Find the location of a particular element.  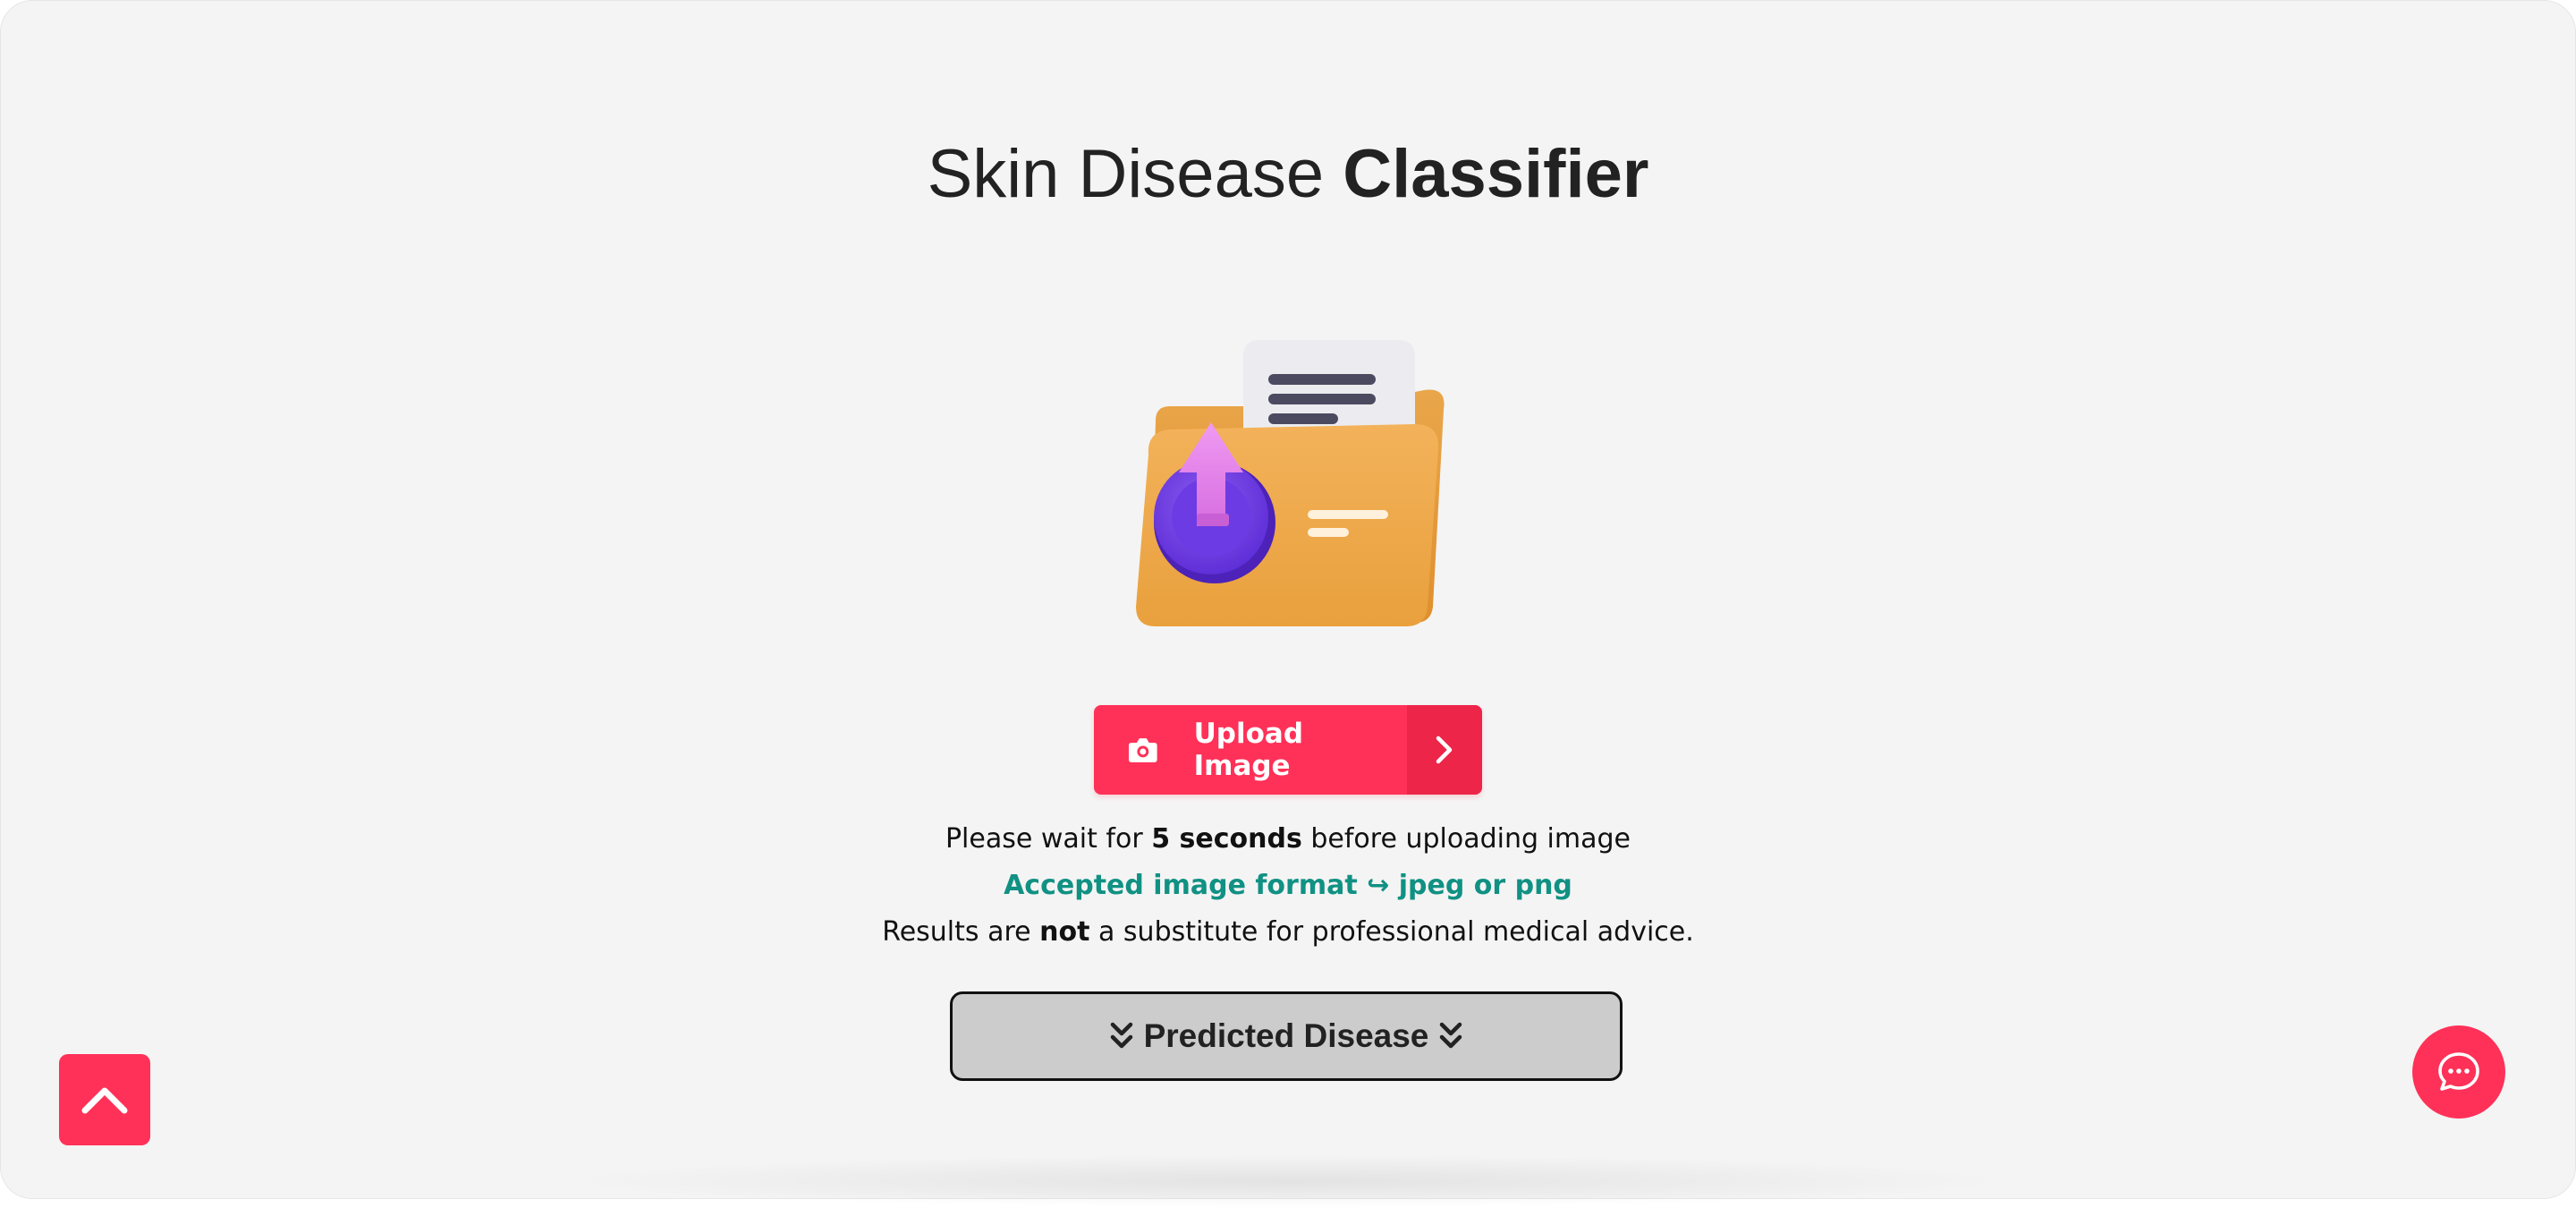

chevron-up-icon is located at coordinates (104, 1100).